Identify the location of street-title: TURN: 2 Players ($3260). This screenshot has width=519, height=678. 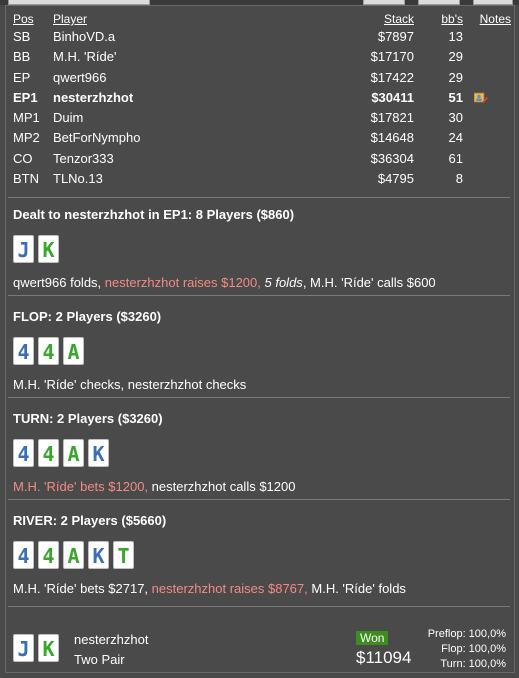
(88, 418).